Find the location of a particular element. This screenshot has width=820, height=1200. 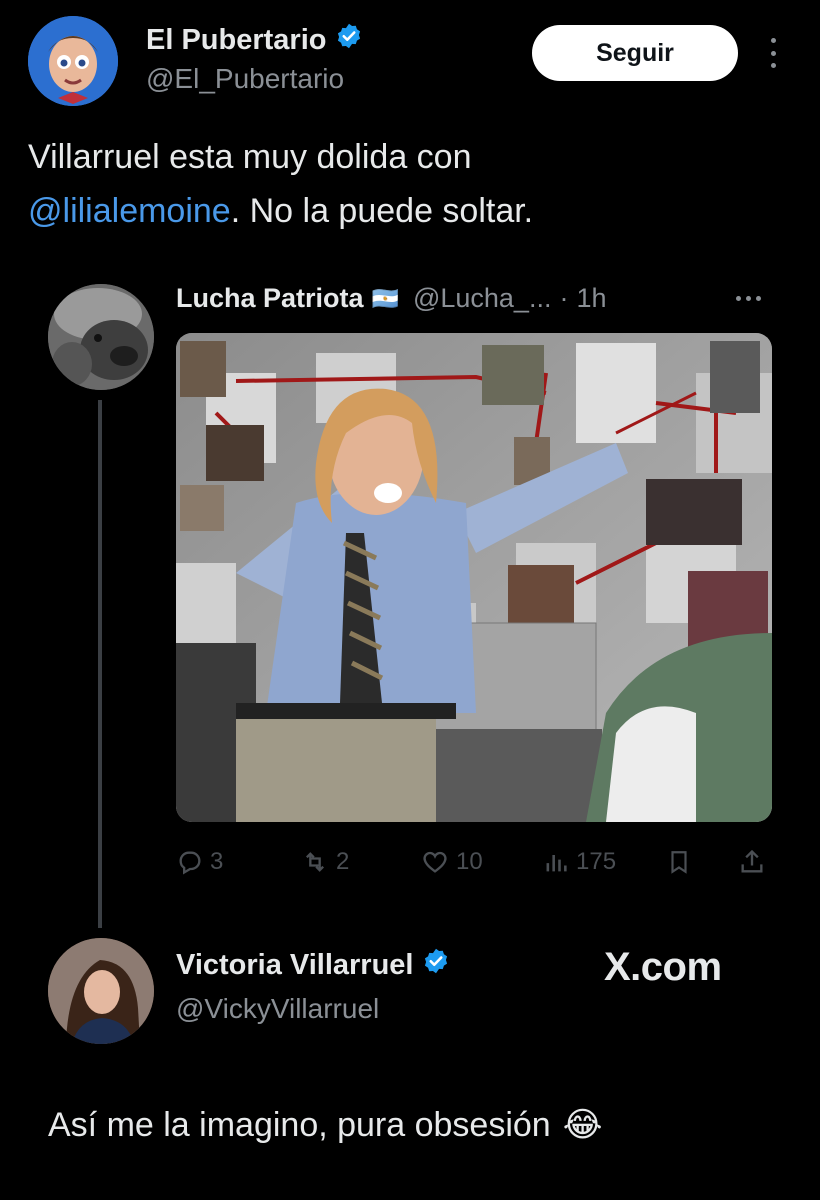

follow-button: Seguir is located at coordinates (635, 53).